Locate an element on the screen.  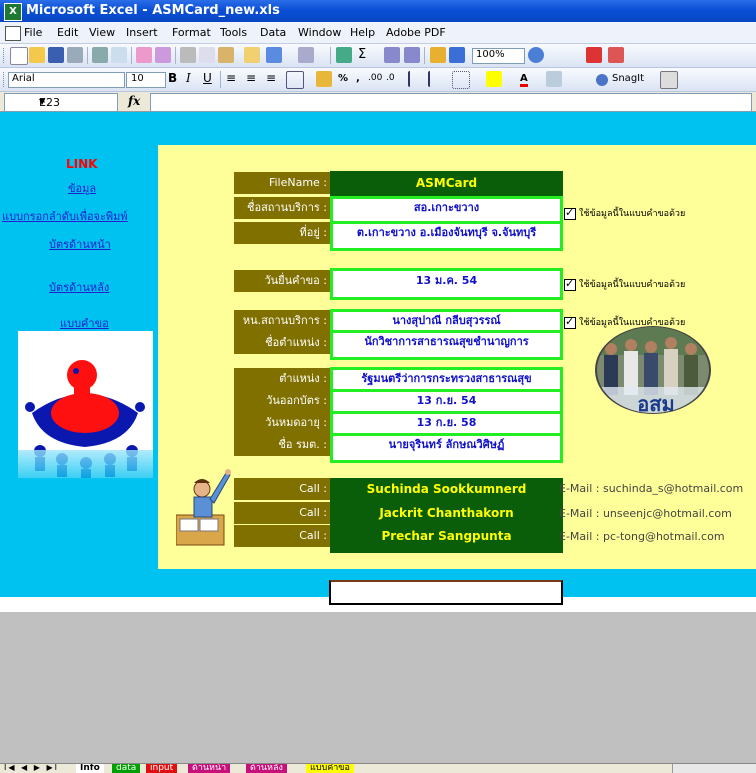
save-icon is located at coordinates (56, 55).